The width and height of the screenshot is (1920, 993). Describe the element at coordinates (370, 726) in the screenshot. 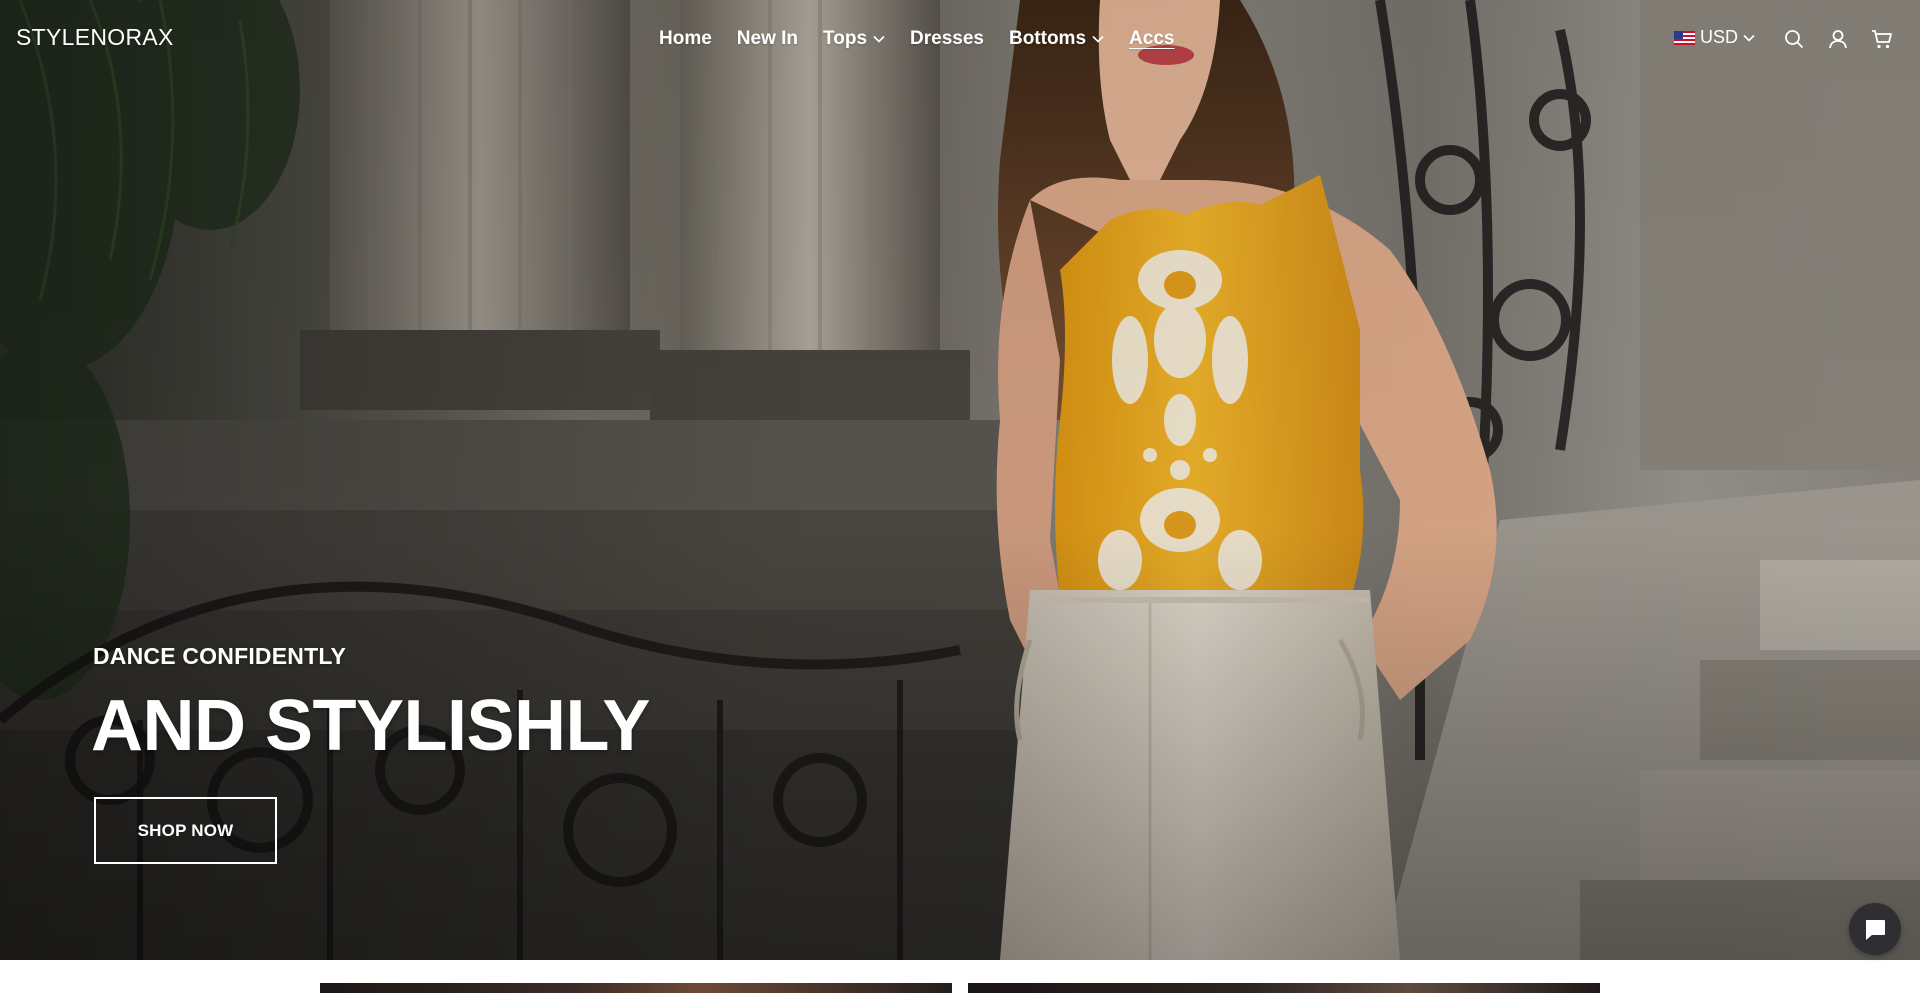

I see `hero-title: AND STYLISHLY` at that location.